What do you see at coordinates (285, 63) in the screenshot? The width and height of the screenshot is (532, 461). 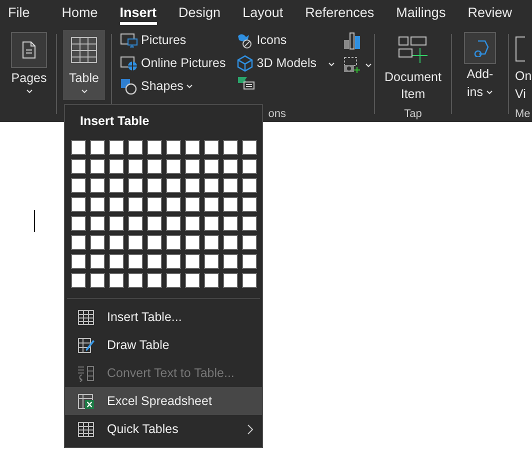 I see `ribbon-button: 3D Models` at bounding box center [285, 63].